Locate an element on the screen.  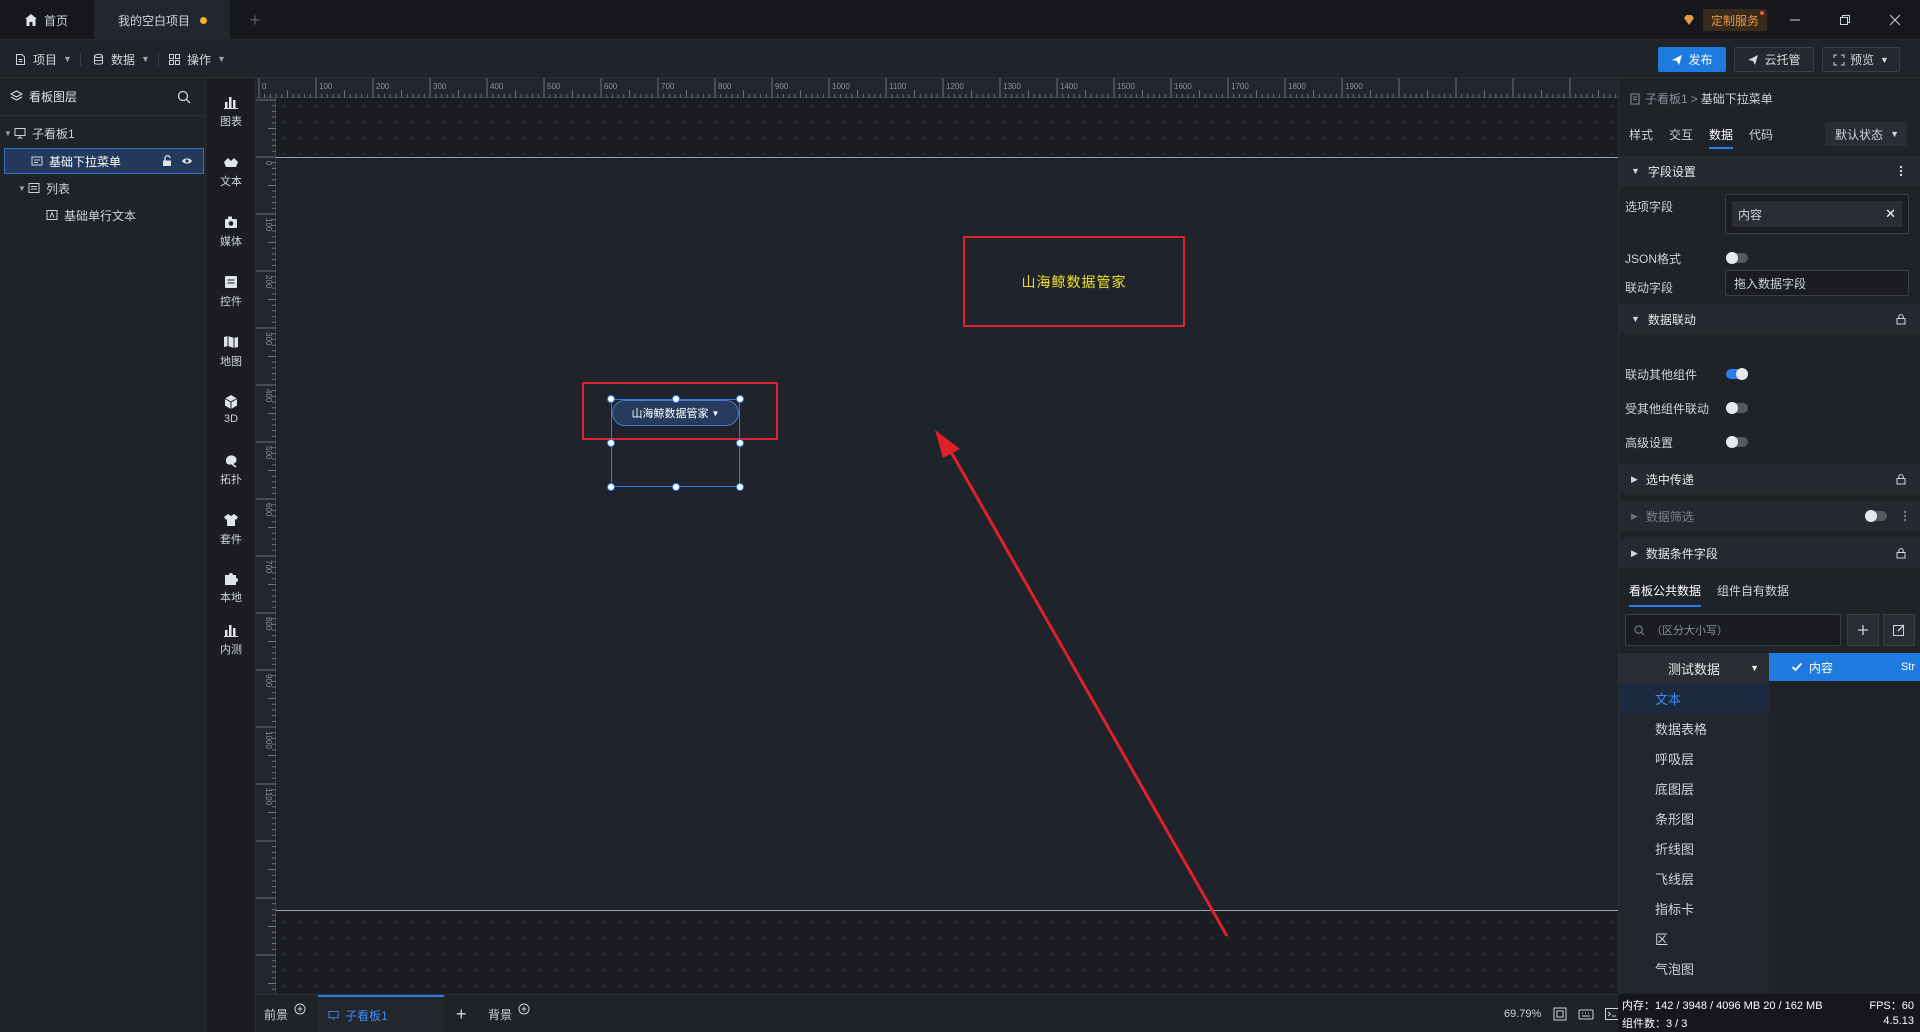
section-field-settings: ▼ 字段设置 is located at coordinates (1769, 171).